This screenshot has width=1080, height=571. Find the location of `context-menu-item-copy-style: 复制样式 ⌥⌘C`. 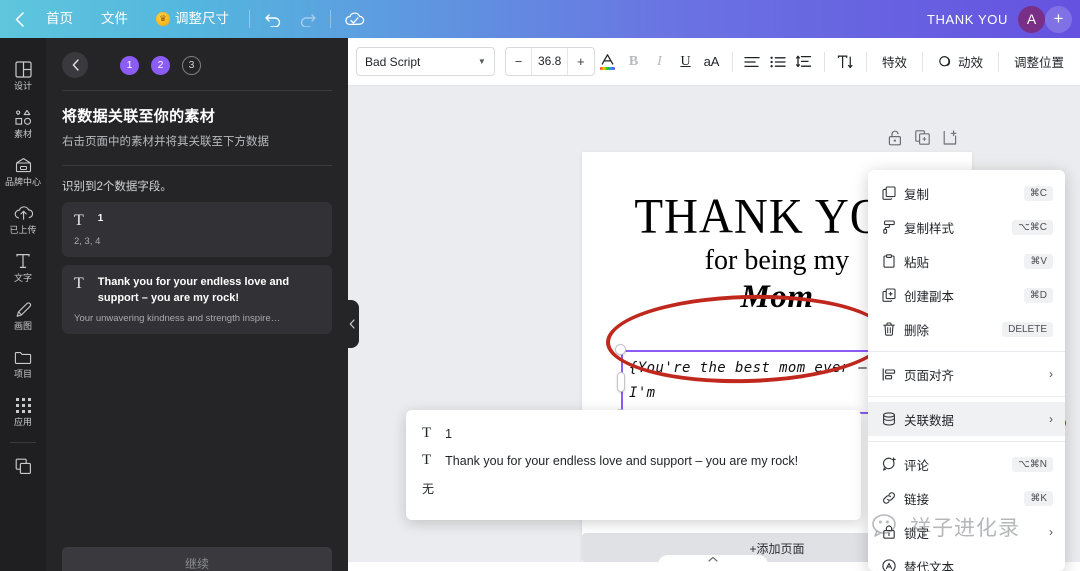

context-menu-item-copy-style: 复制样式 ⌥⌘C is located at coordinates (966, 227).